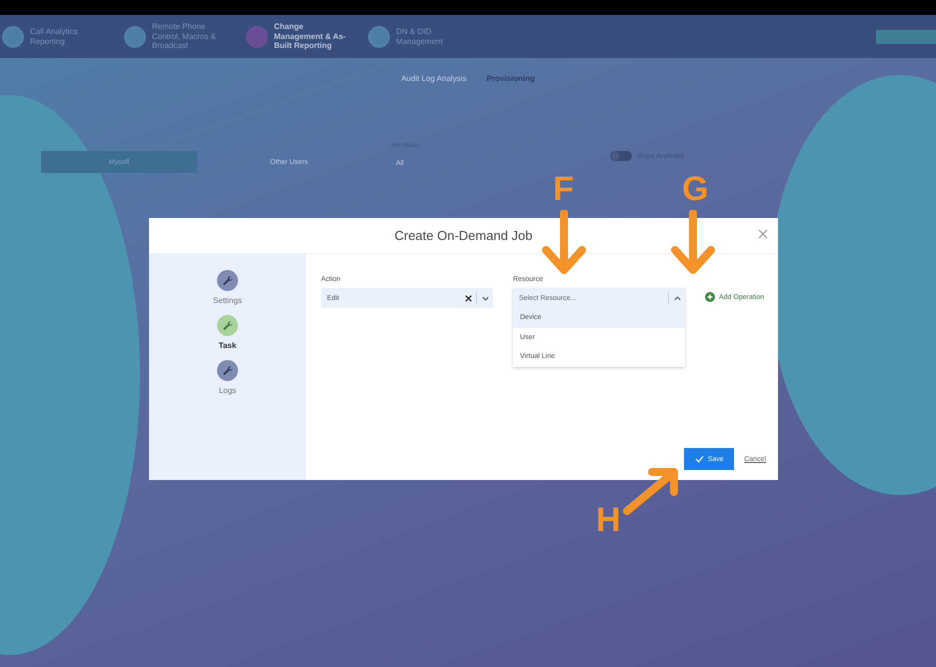 Image resolution: width=936 pixels, height=667 pixels. Describe the element at coordinates (563, 189) in the screenshot. I see `annotation-letter: F` at that location.